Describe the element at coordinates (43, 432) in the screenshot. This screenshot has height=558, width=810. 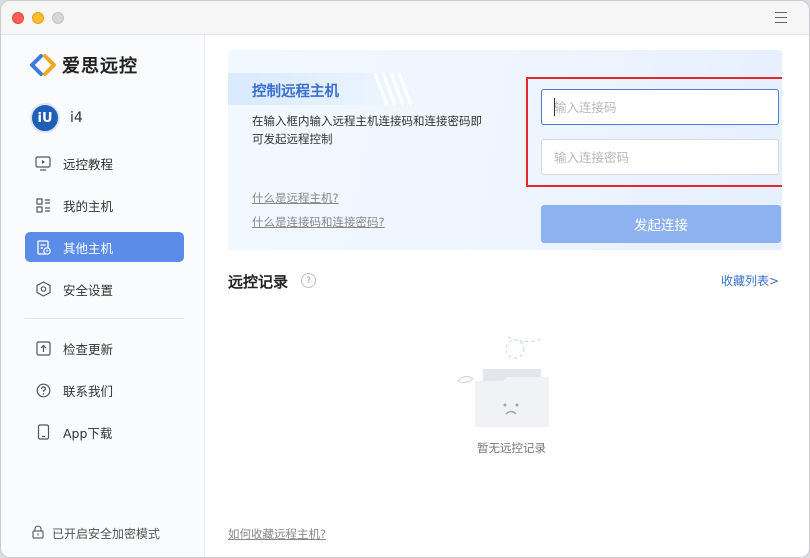
I see `phone-icon` at that location.